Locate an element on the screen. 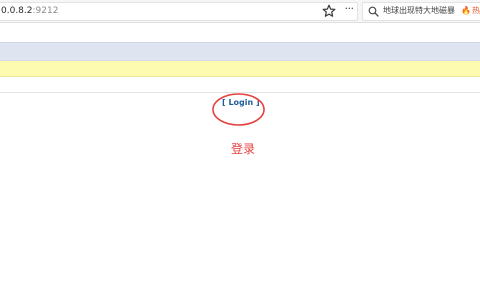  url-host: 0.0.8.2 is located at coordinates (17, 11).